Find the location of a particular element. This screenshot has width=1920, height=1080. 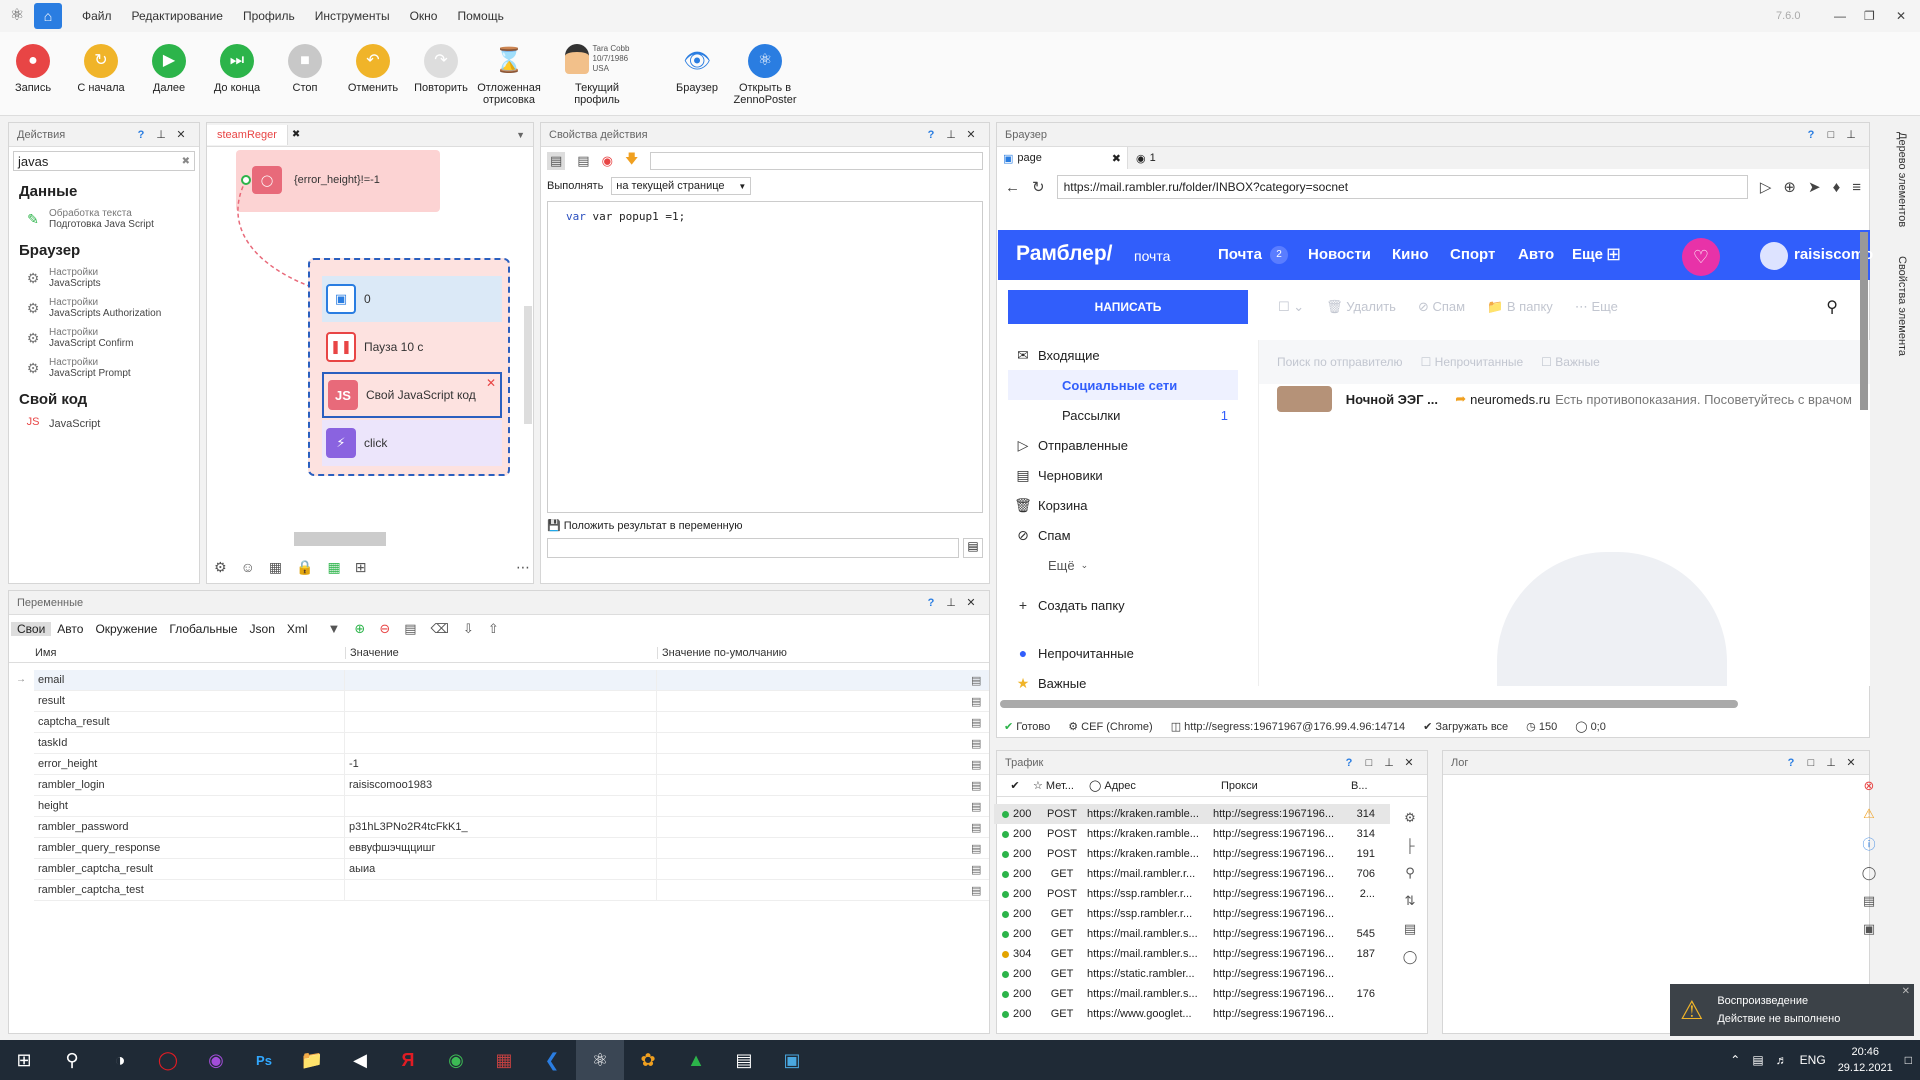

close-icon: ✕ is located at coordinates (181, 134).